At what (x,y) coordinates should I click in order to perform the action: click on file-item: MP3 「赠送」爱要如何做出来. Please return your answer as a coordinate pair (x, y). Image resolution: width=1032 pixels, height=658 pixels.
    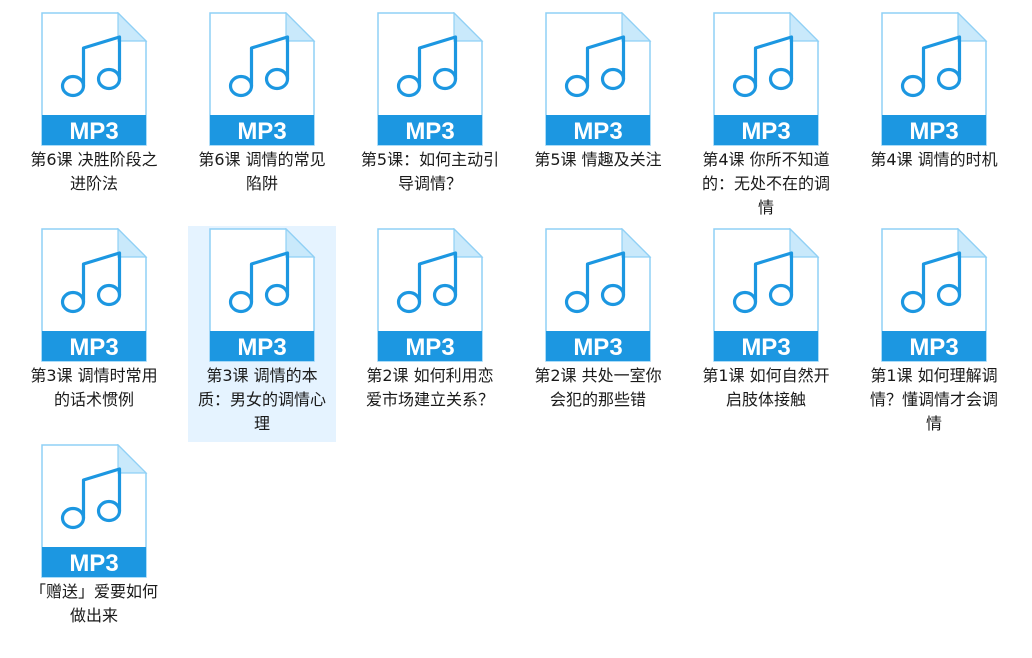
    Looking at the image, I should click on (94, 550).